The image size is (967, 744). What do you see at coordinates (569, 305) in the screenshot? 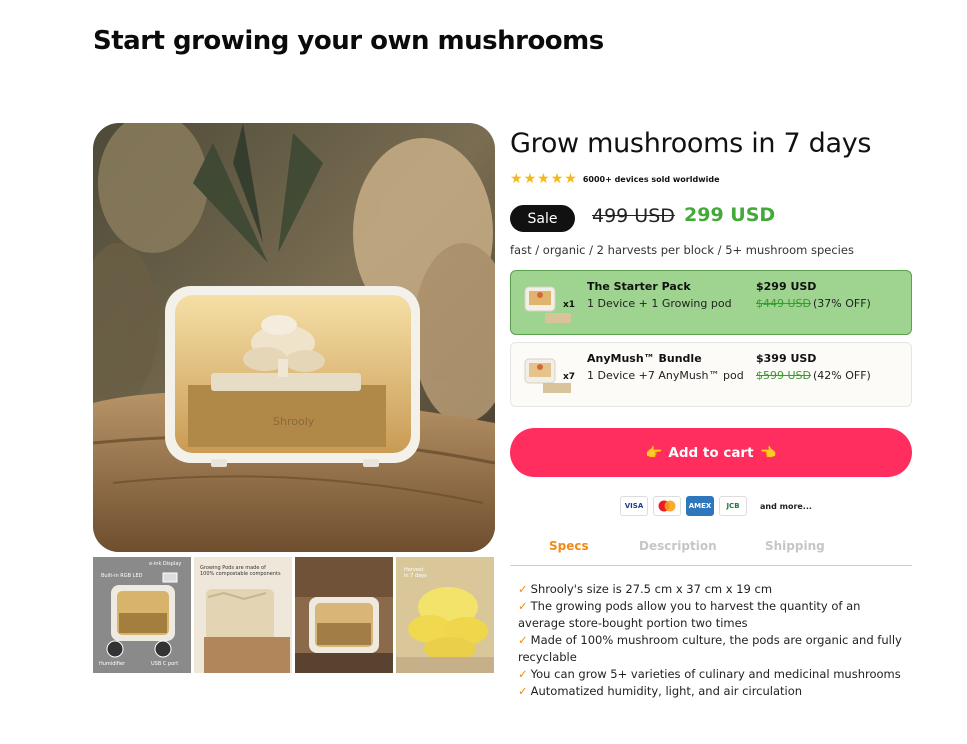
I see `bundle-qty: x1` at bounding box center [569, 305].